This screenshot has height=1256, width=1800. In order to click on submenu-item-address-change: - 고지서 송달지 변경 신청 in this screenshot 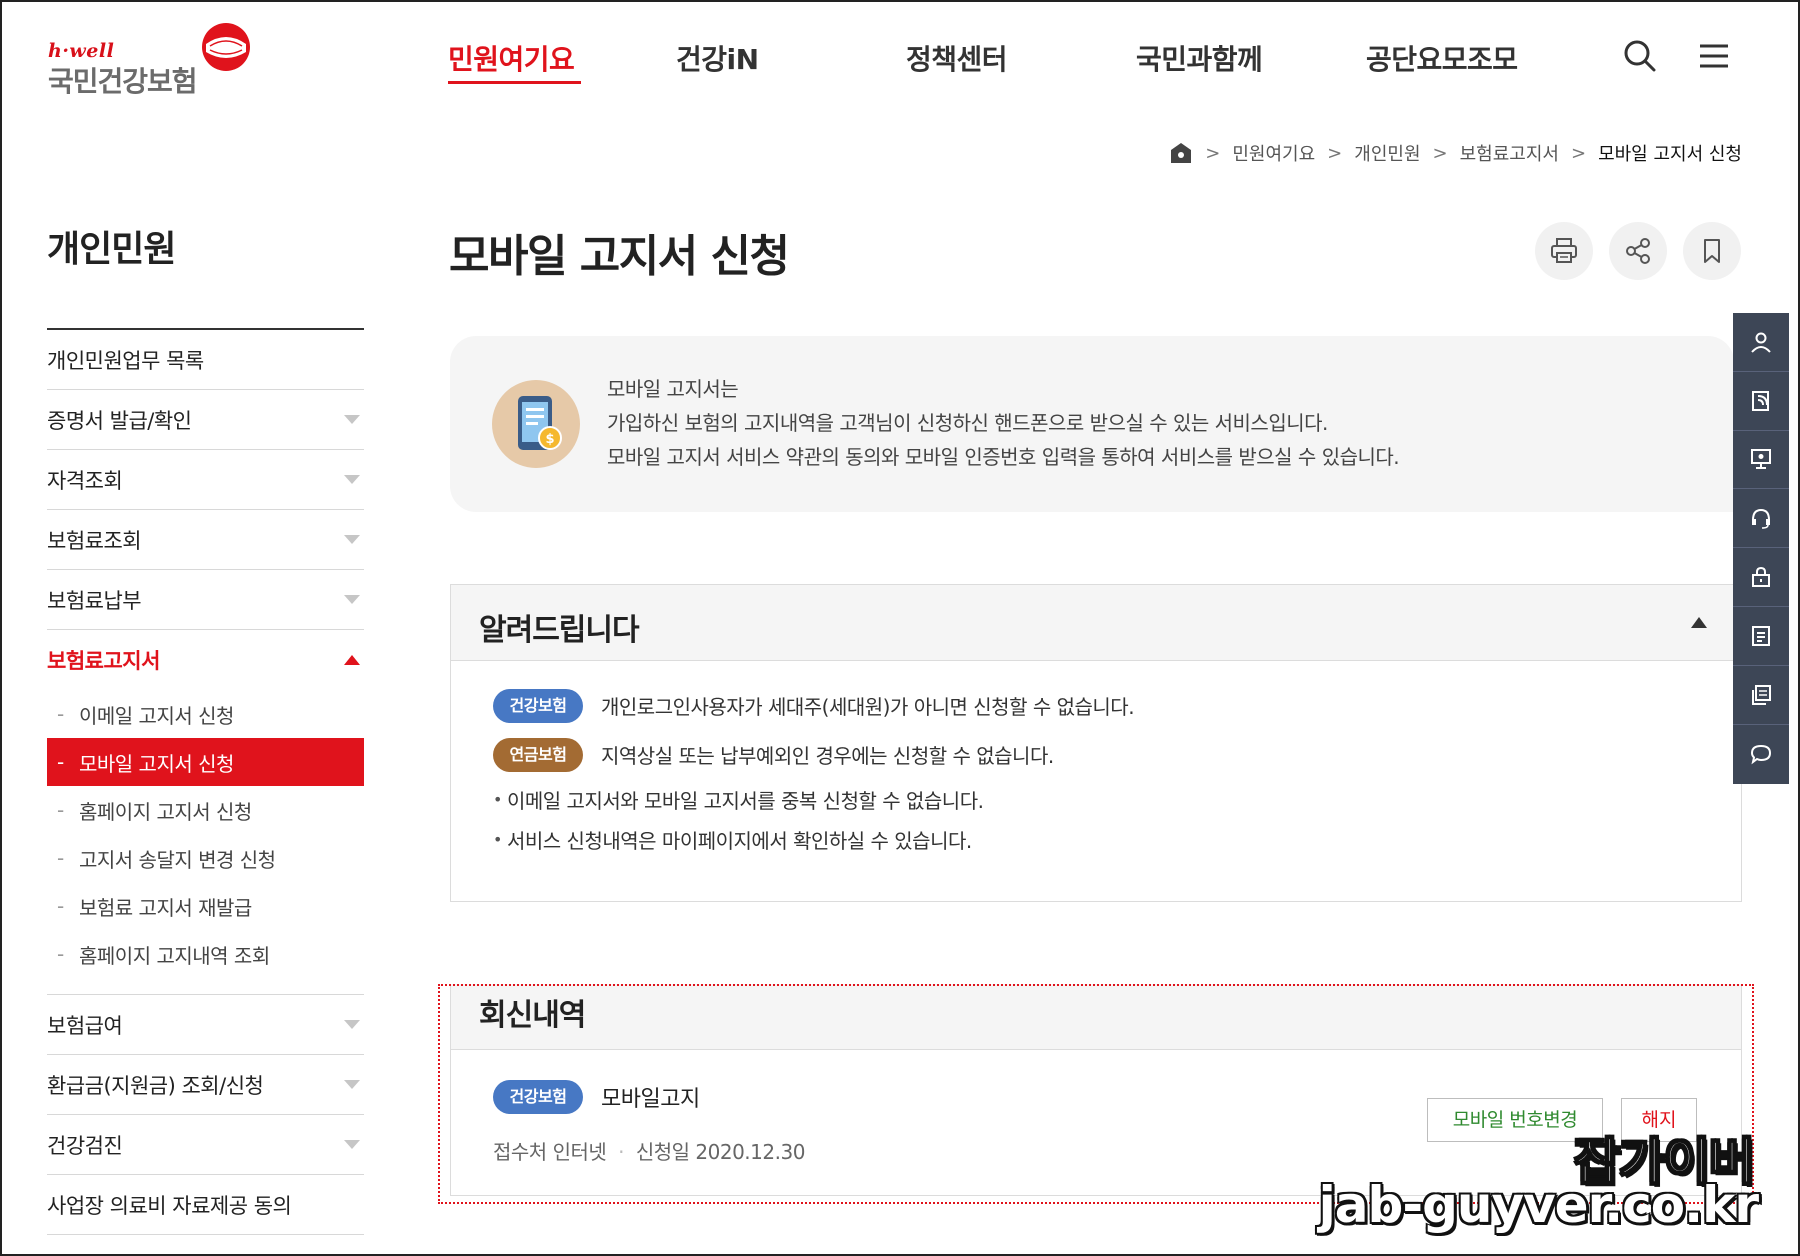, I will do `click(205, 858)`.